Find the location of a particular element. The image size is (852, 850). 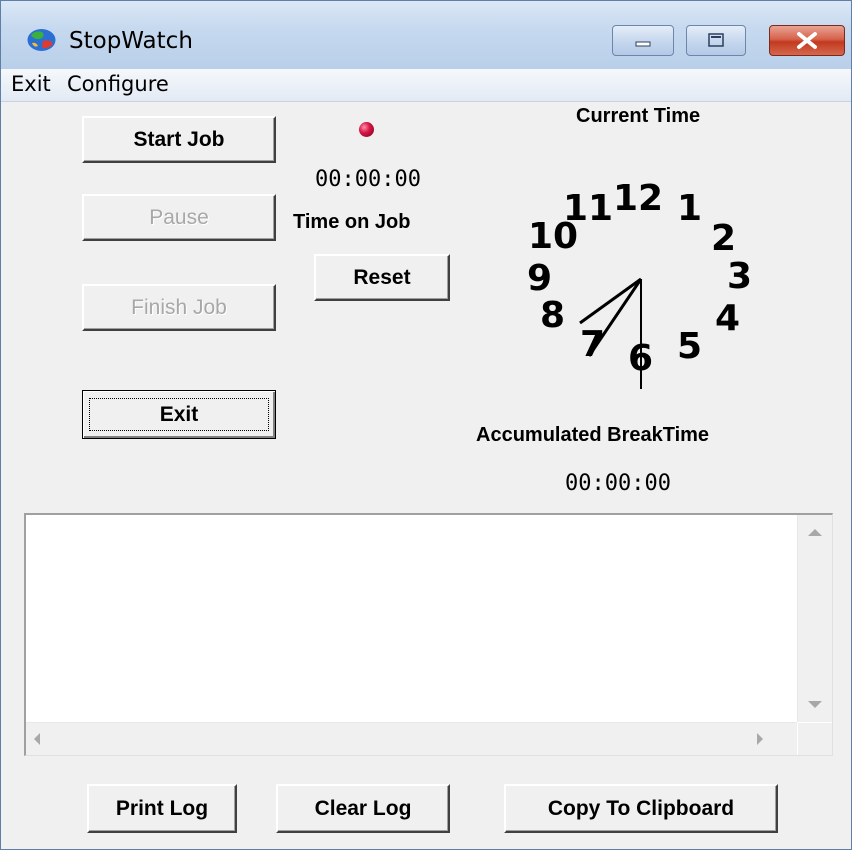

clock-numeral-5: 5 is located at coordinates (690, 346).